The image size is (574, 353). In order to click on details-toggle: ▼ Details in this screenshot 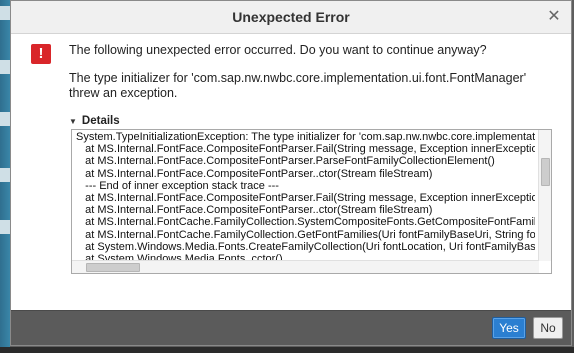, I will do `click(94, 121)`.